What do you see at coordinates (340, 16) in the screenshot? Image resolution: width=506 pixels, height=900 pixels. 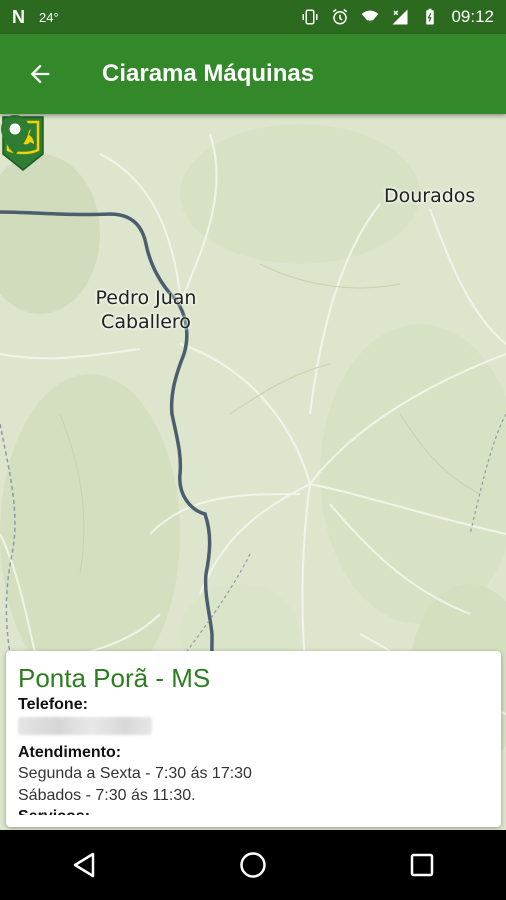 I see `alarm-icon` at bounding box center [340, 16].